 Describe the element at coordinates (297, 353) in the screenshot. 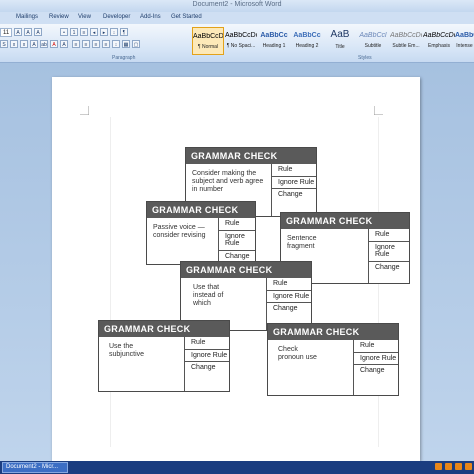

I see `card-message: Check pronoun use` at that location.